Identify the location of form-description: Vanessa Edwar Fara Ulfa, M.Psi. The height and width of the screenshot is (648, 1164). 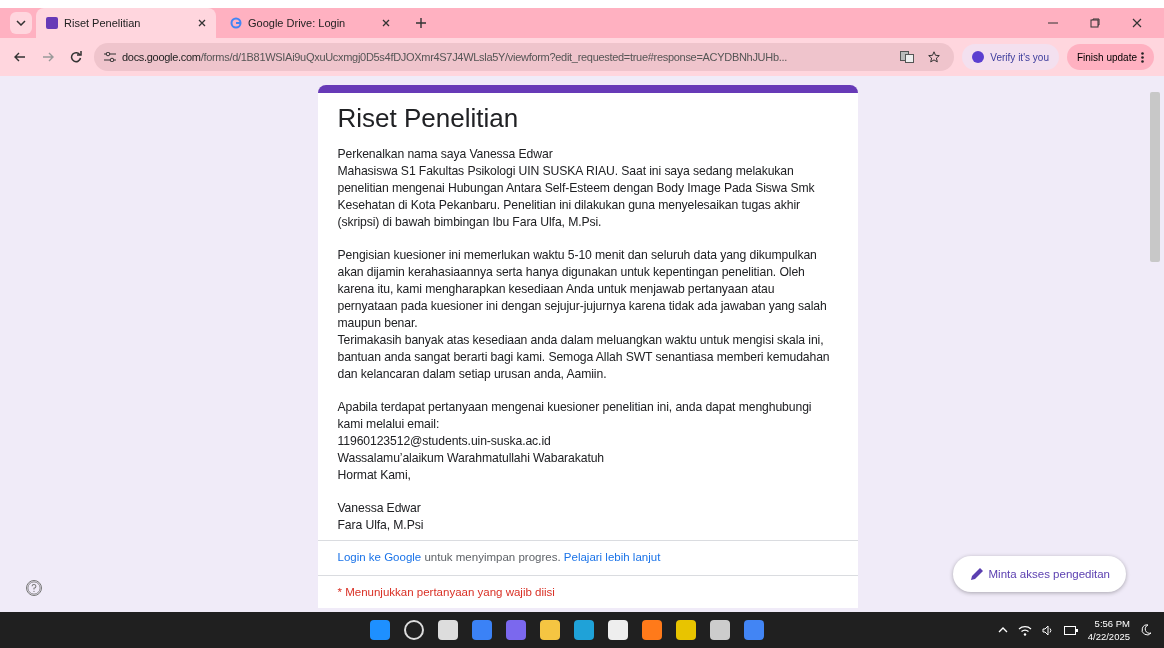
(380, 517).